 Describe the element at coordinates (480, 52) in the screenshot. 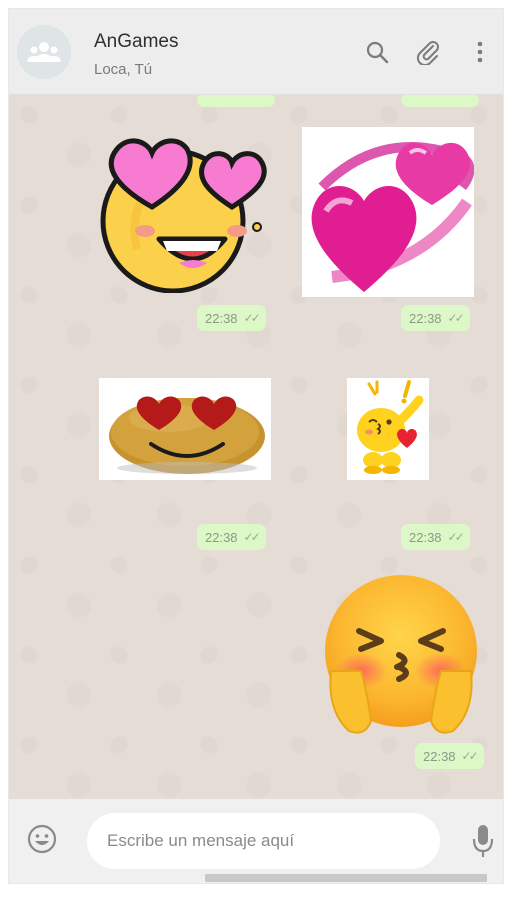

I see `menu-icon` at that location.